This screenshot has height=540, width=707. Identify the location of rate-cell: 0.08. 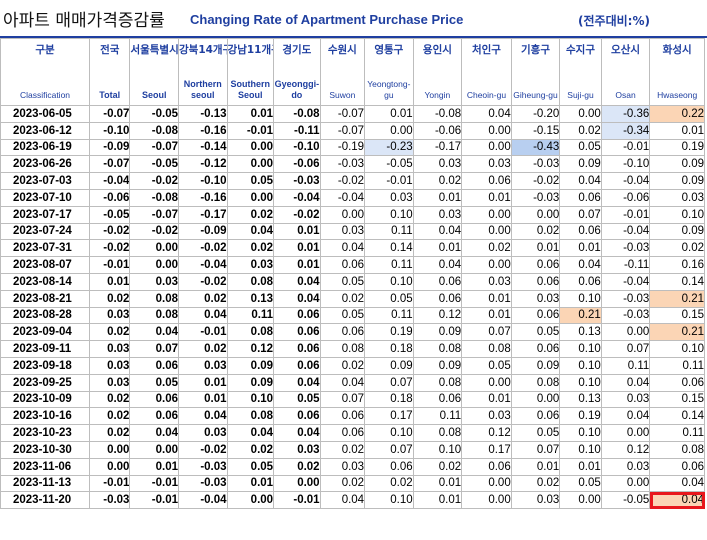
(437, 433).